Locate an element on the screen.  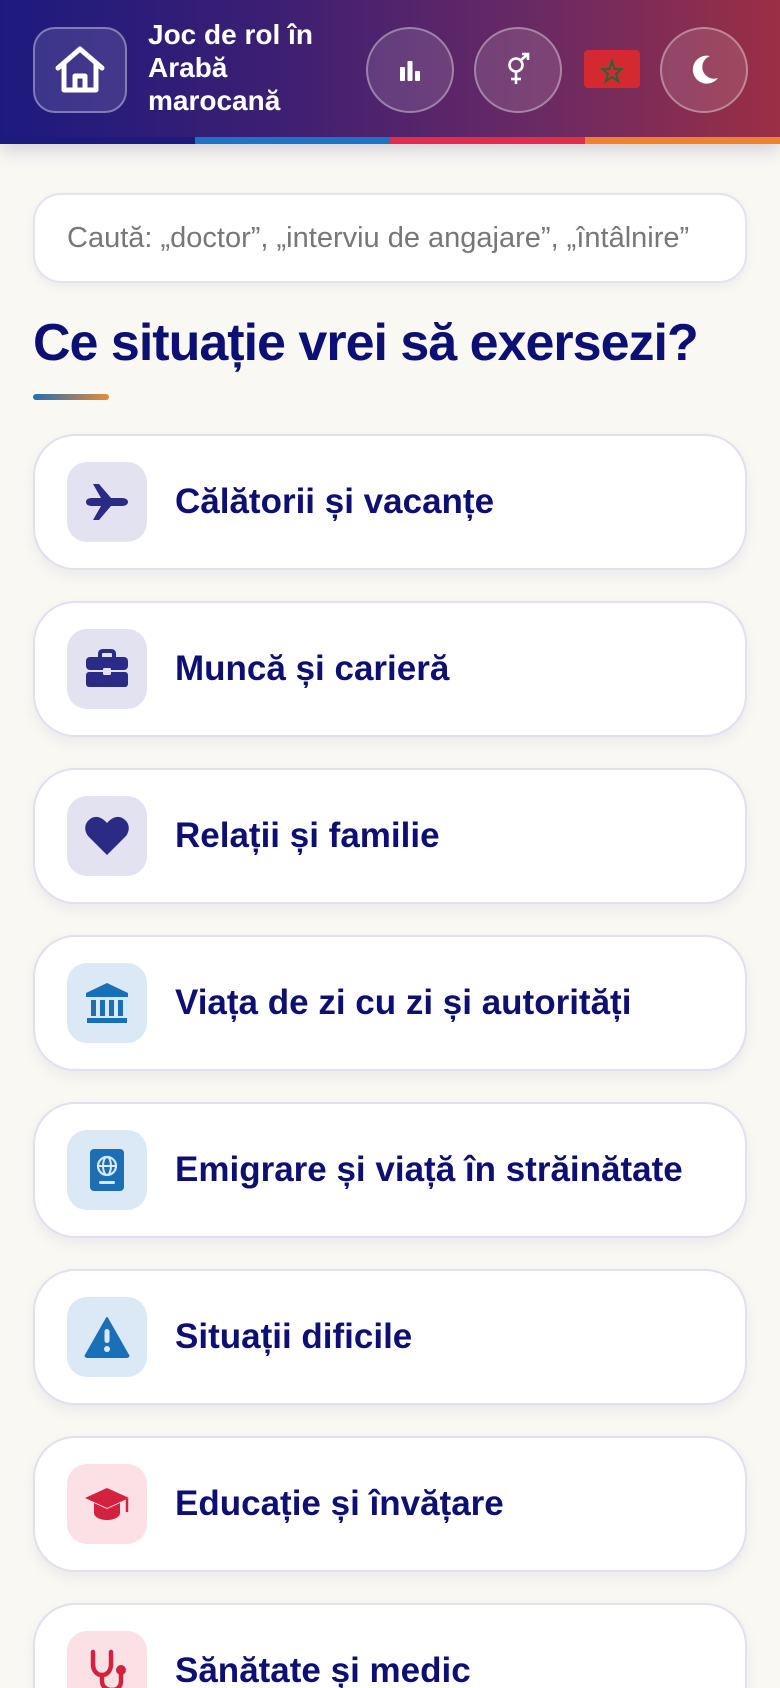
flag-morocco-icon is located at coordinates (612, 69).